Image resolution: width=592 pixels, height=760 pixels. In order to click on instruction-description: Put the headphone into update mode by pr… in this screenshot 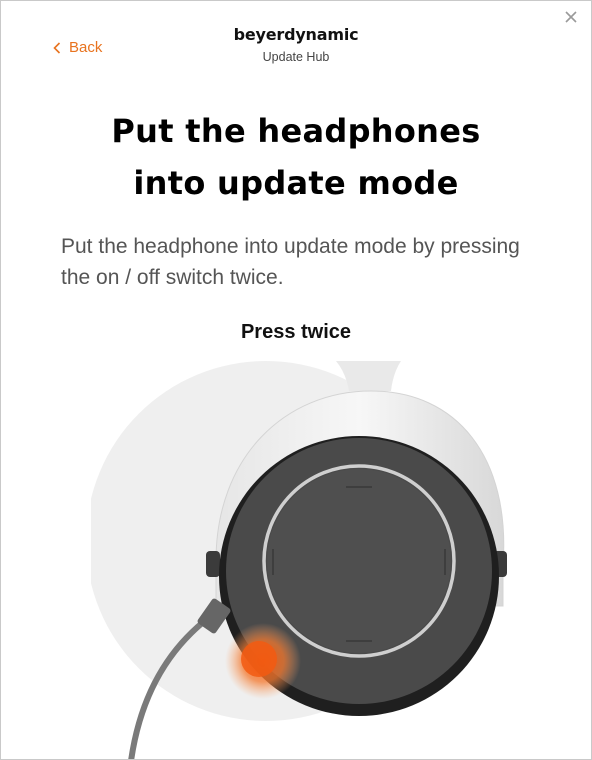, I will do `click(290, 262)`.